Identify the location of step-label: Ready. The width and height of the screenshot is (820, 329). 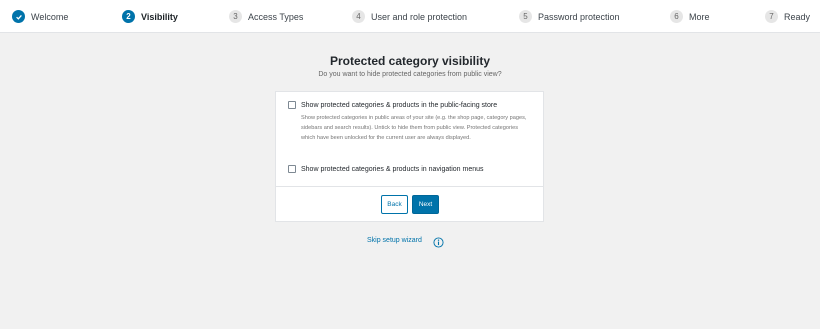
(797, 16).